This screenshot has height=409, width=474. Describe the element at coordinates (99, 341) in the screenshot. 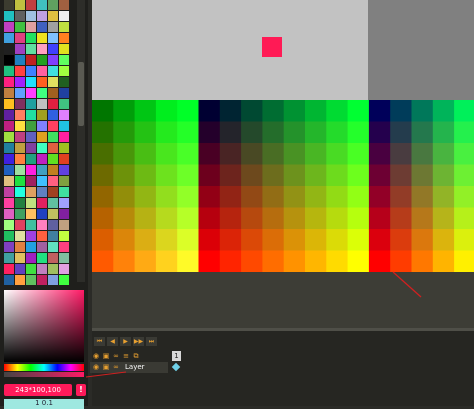

I see `first-frame-button: ⏮` at that location.